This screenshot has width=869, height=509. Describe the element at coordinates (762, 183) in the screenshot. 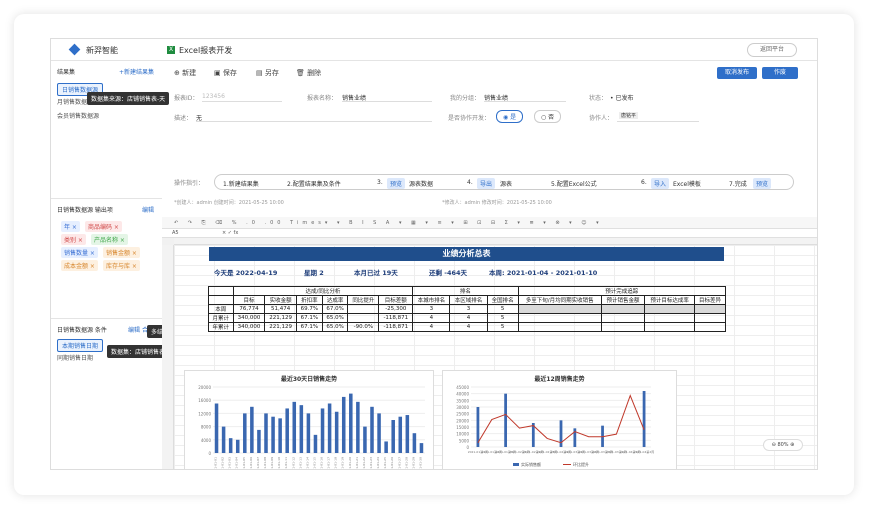

I see `step-7-preview-button: 预览` at that location.